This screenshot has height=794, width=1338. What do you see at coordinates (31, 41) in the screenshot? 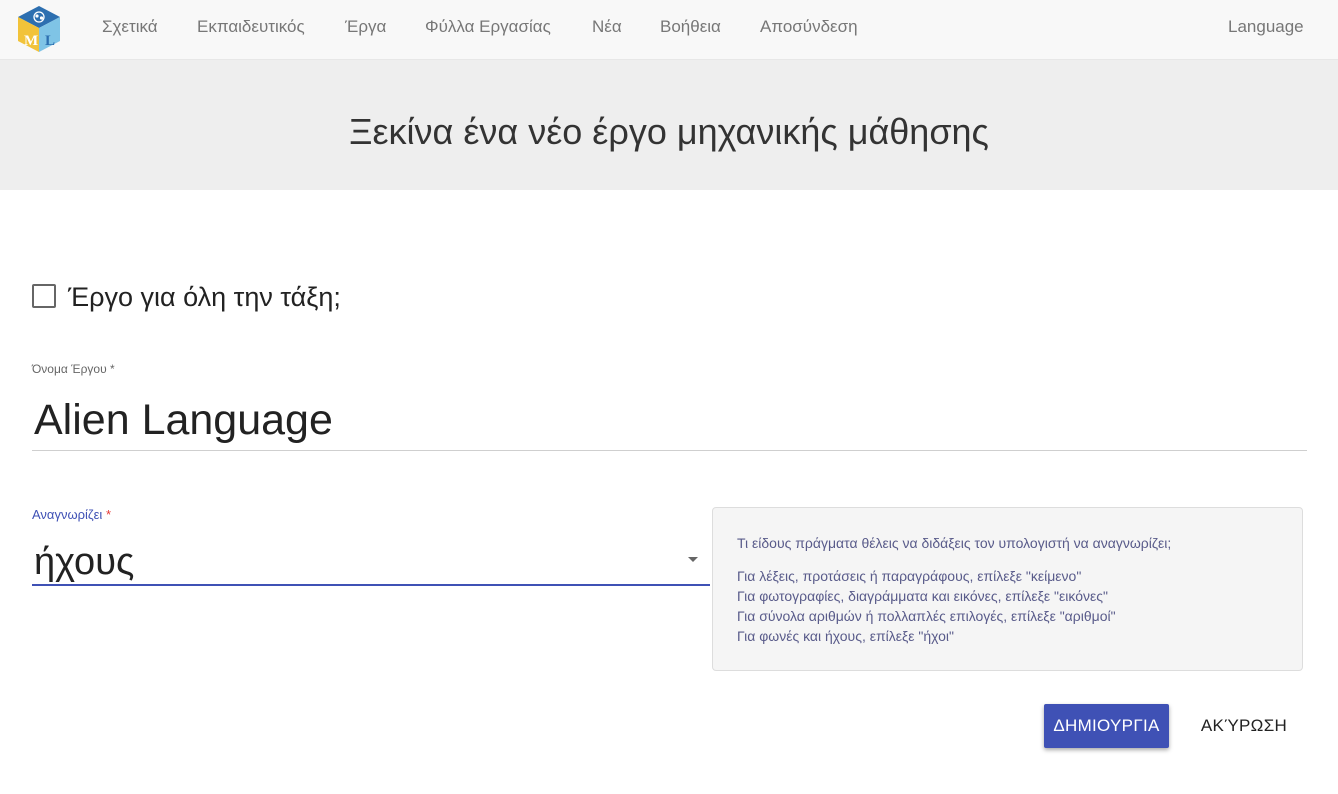
I see `logo-letter-m: M` at bounding box center [31, 41].